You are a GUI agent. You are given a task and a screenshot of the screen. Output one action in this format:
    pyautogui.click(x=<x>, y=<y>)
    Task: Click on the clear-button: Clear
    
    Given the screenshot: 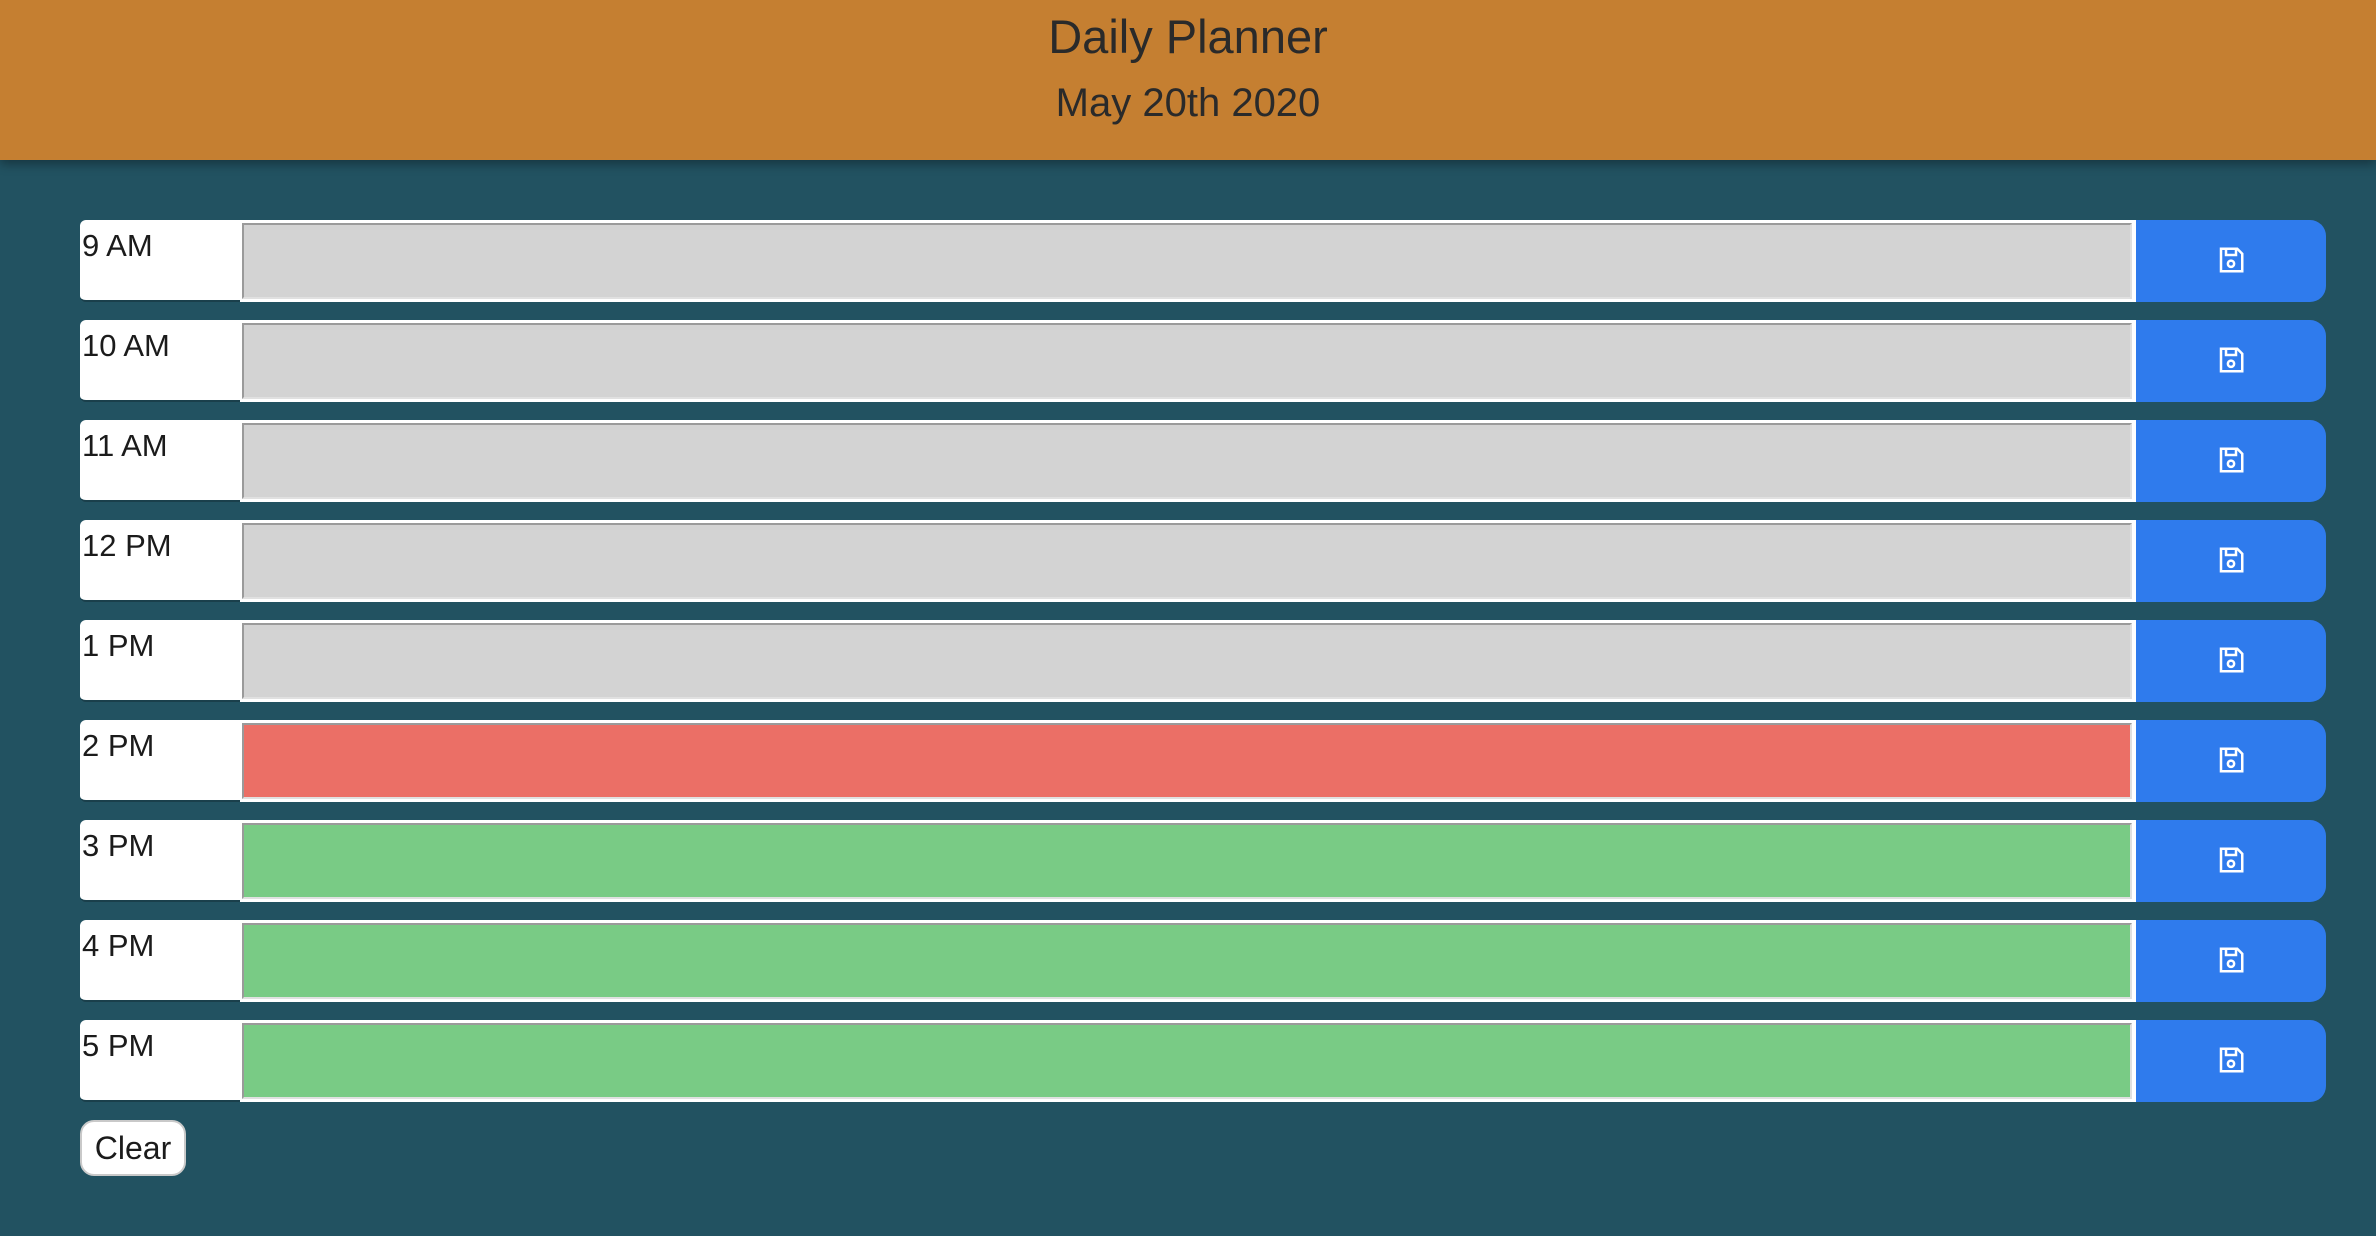 What is the action you would take?
    pyautogui.click(x=133, y=1148)
    